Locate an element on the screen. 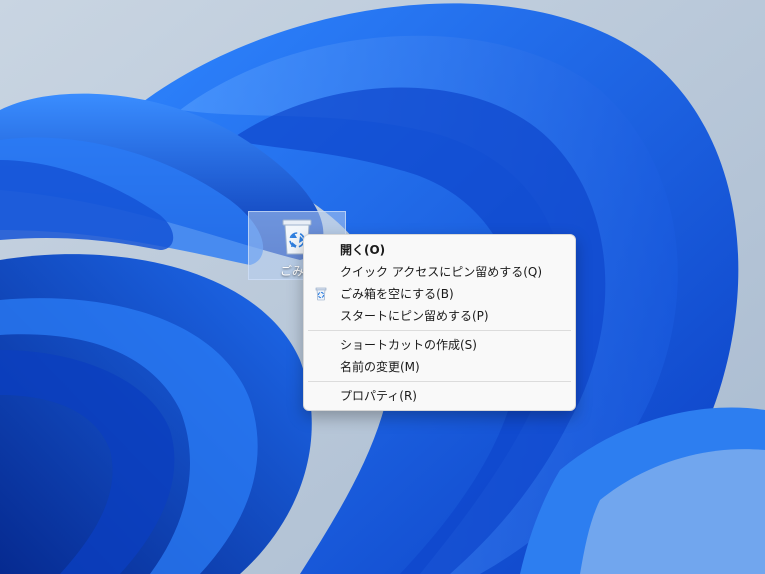  menu-item-pin-start: スタートにピン留めする(P) is located at coordinates (439, 316).